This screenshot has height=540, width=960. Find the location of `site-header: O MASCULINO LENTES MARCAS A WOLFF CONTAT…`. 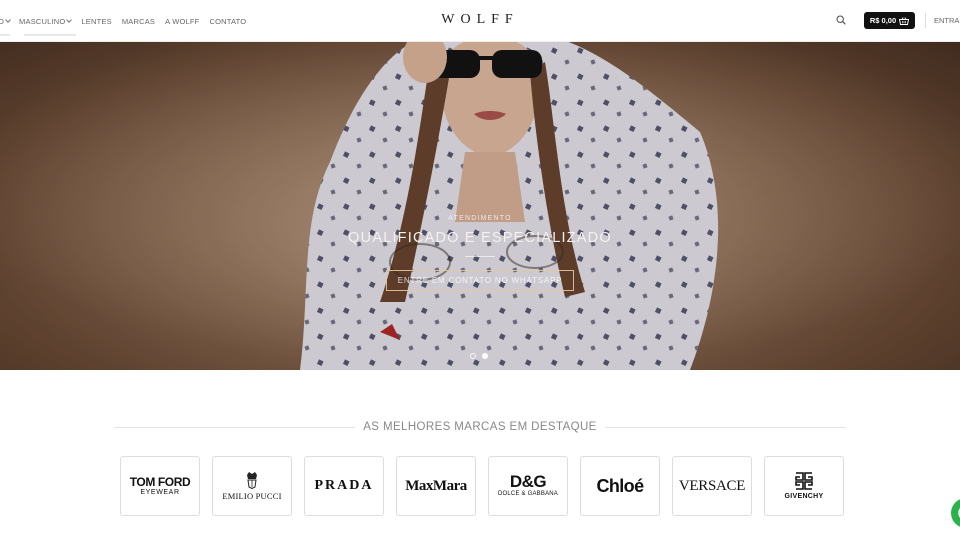

site-header: O MASCULINO LENTES MARCAS A WOLFF CONTAT… is located at coordinates (480, 21).